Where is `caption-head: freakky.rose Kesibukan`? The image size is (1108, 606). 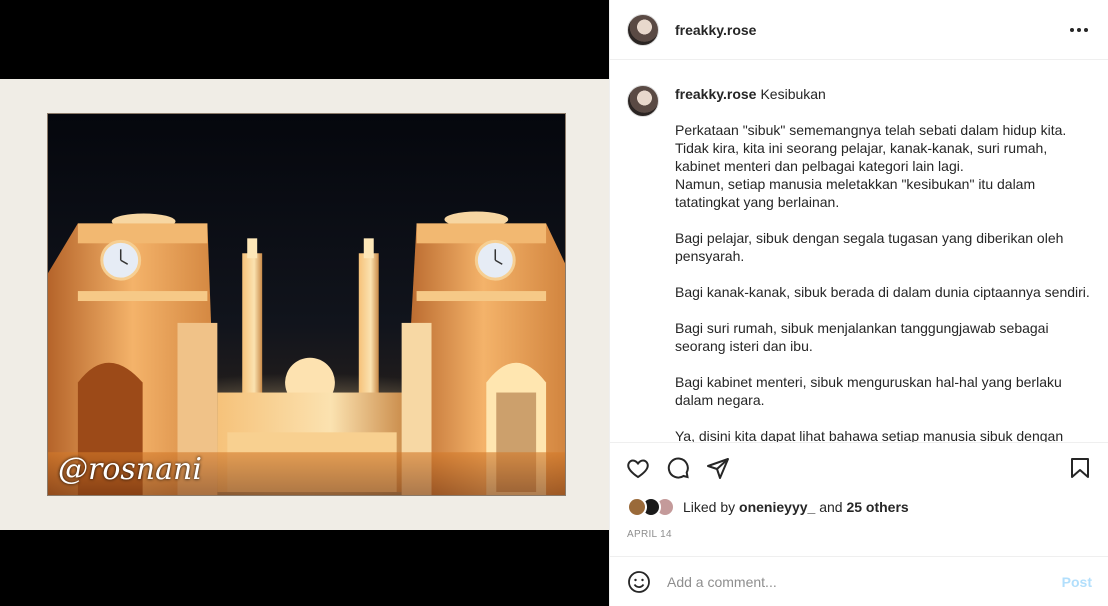
caption-head: freakky.rose Kesibukan is located at coordinates (883, 94).